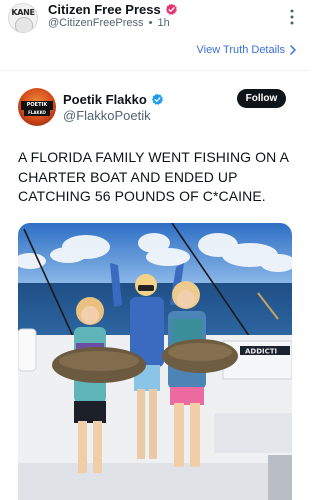 The height and width of the screenshot is (500, 320). I want to click on avatar: KANE, so click(23, 18).